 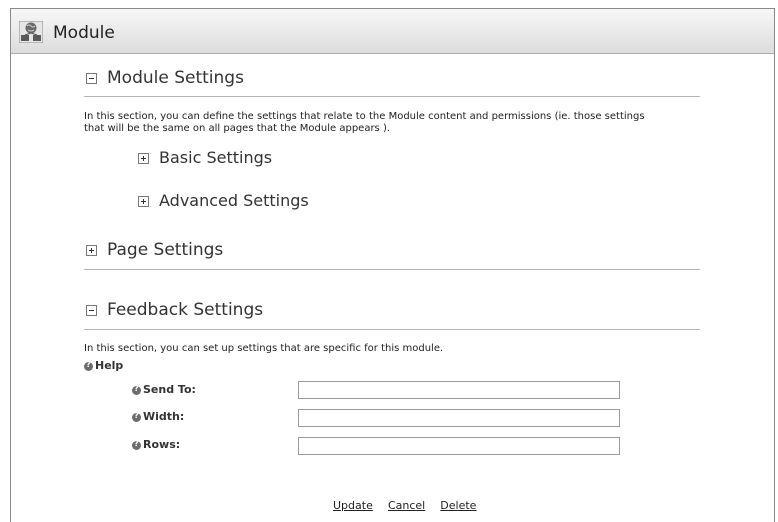 I want to click on module-globe-icon, so click(x=31, y=32).